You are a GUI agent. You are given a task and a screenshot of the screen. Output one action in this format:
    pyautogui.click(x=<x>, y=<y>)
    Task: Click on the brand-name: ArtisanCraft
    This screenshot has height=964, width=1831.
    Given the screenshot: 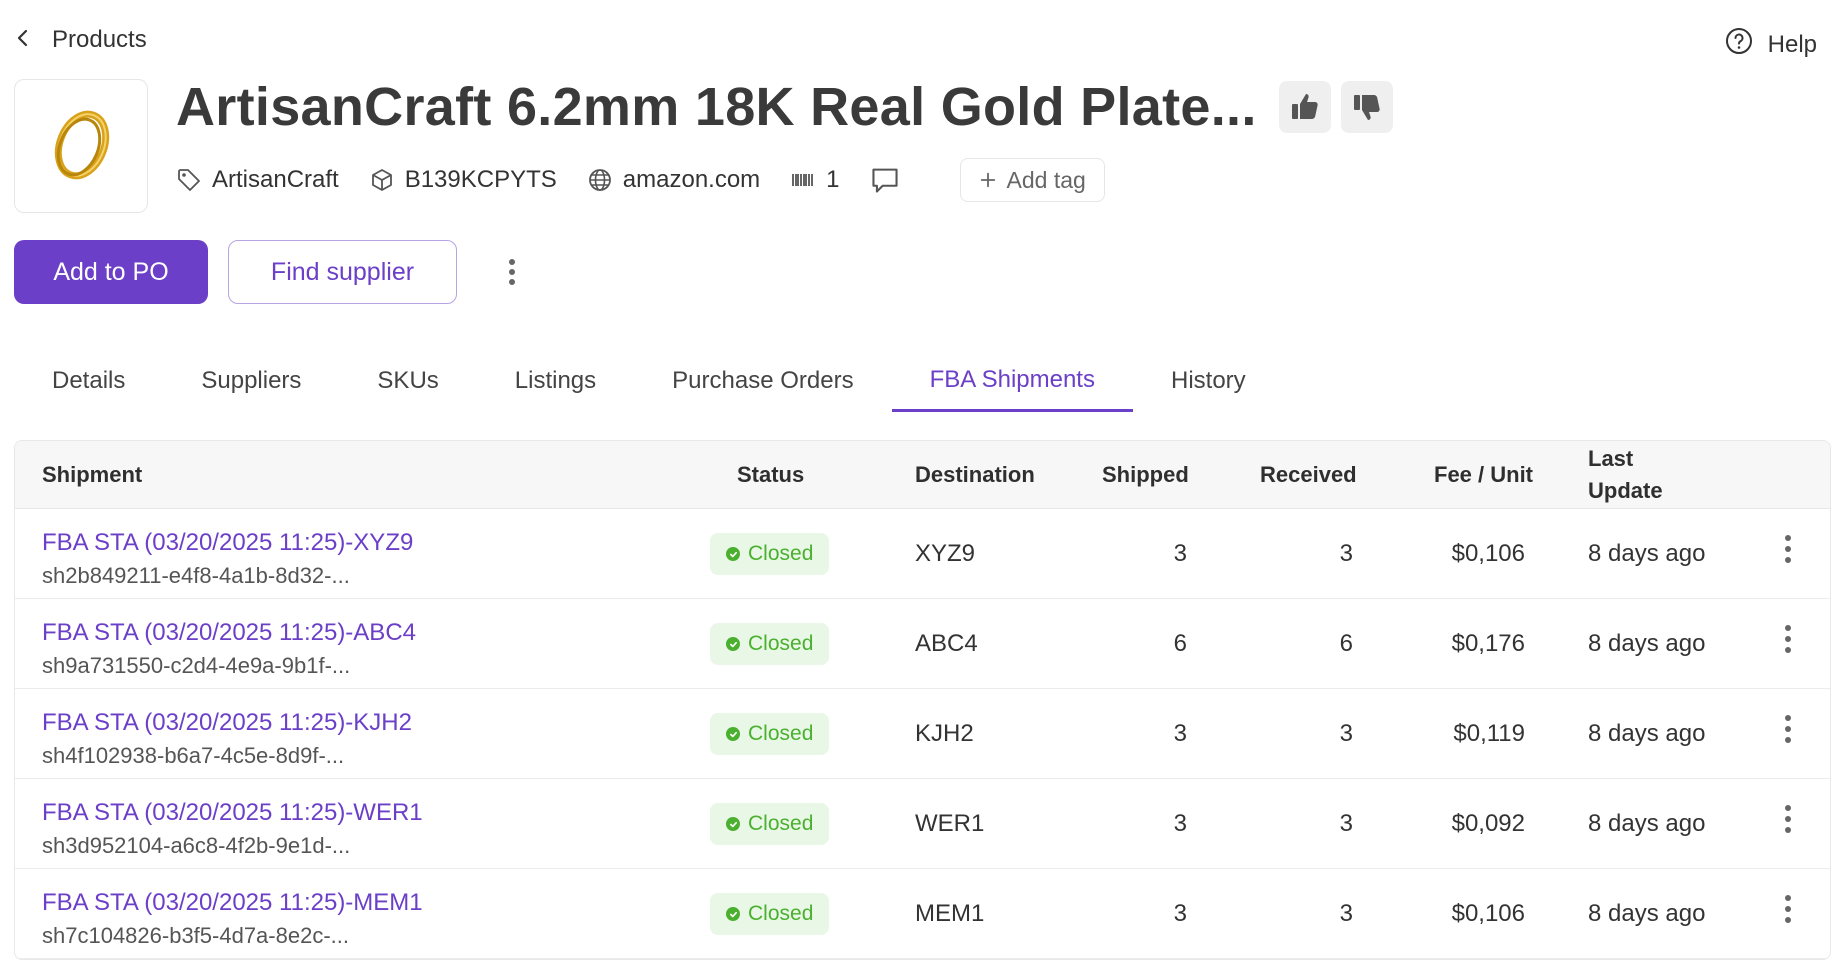 What is the action you would take?
    pyautogui.click(x=275, y=179)
    